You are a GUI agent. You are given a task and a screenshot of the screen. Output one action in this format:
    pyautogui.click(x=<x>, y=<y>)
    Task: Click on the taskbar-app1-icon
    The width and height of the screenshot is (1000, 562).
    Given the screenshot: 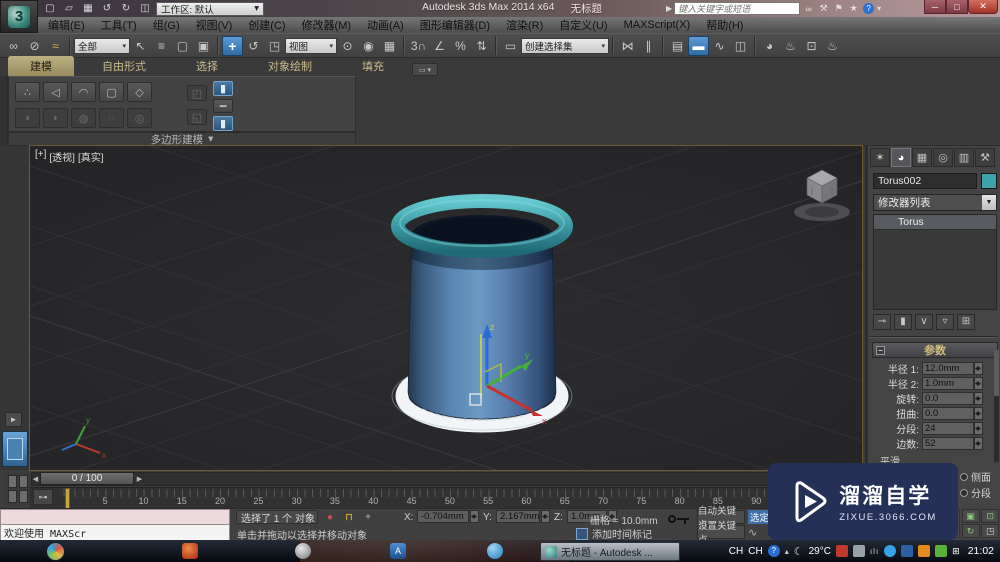 What is the action you would take?
    pyautogui.click(x=190, y=551)
    